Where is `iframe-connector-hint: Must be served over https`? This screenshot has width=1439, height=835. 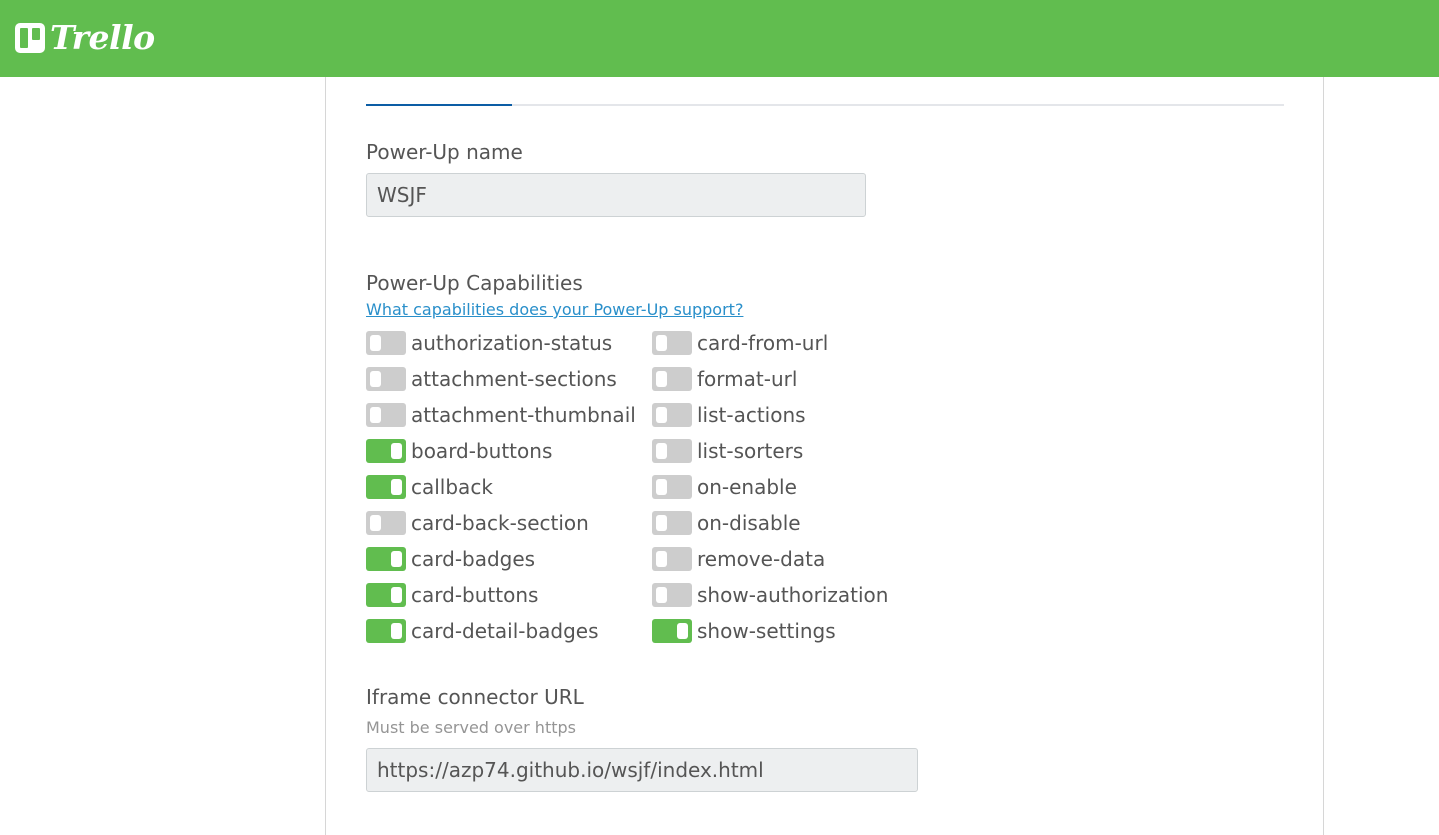
iframe-connector-hint: Must be served over https is located at coordinates (471, 727).